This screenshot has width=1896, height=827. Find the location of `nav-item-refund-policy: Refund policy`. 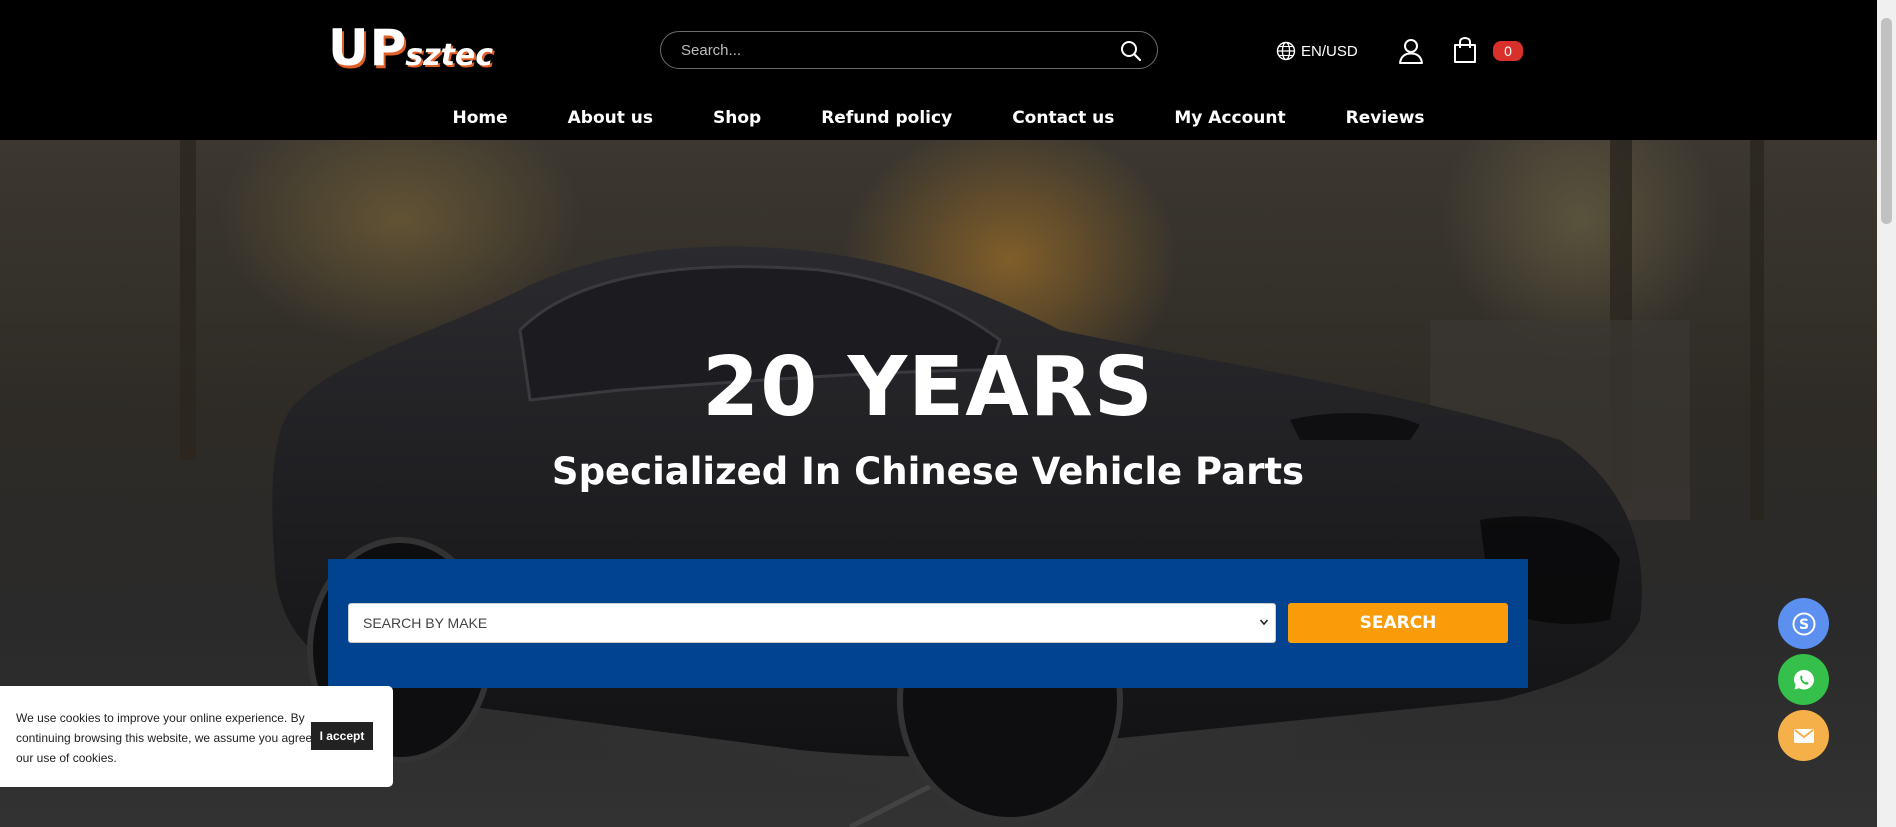

nav-item-refund-policy: Refund policy is located at coordinates (886, 118).